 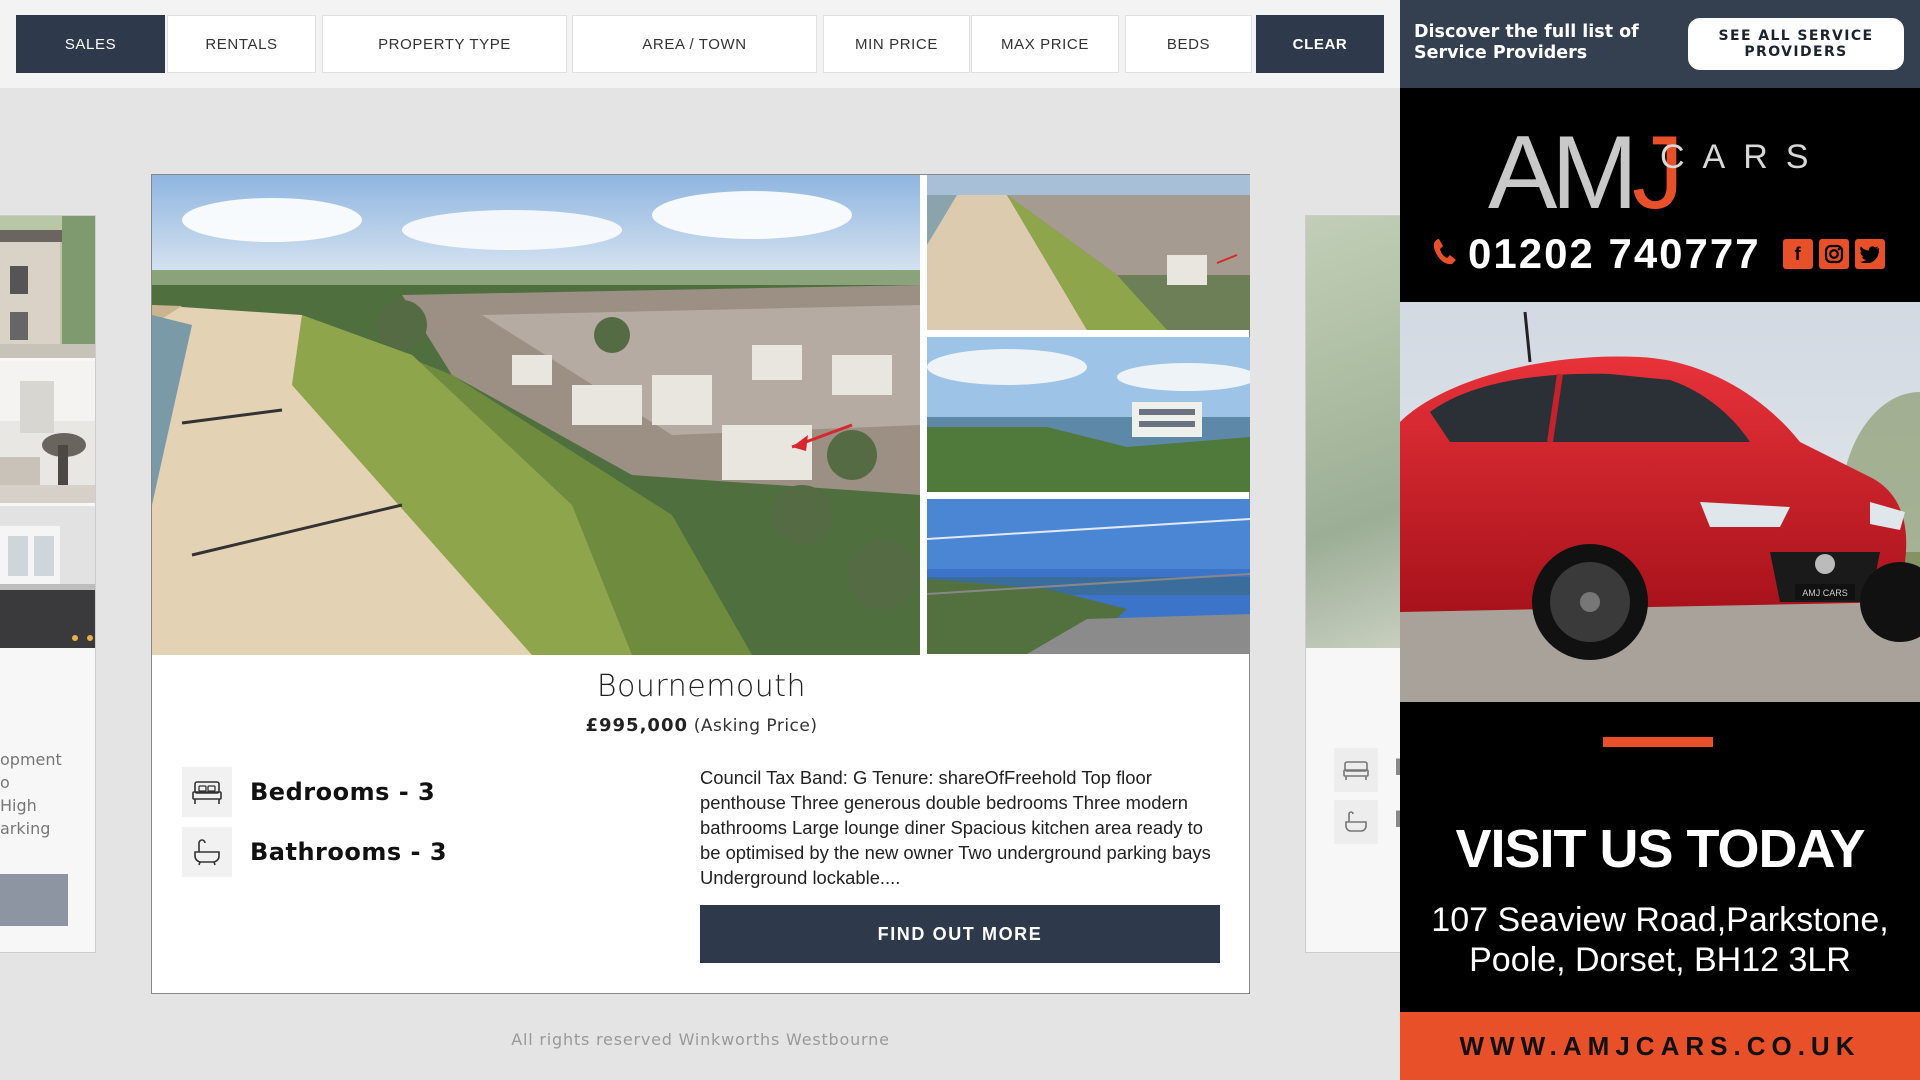 I want to click on amj-cars-logo: AM J, so click(x=1586, y=173).